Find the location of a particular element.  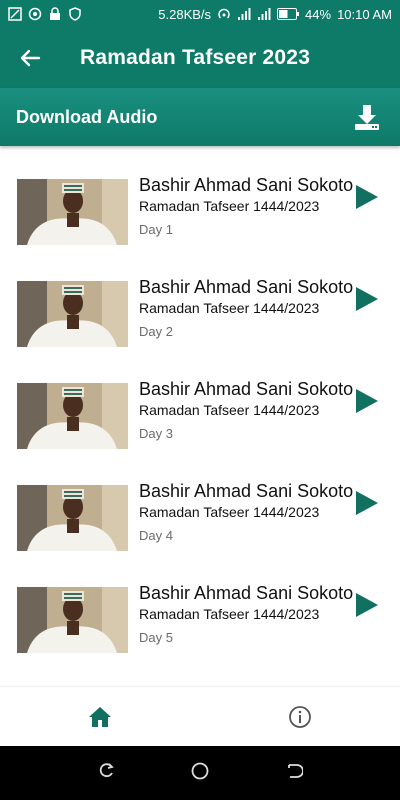

item-day: Day 4 is located at coordinates (156, 535).